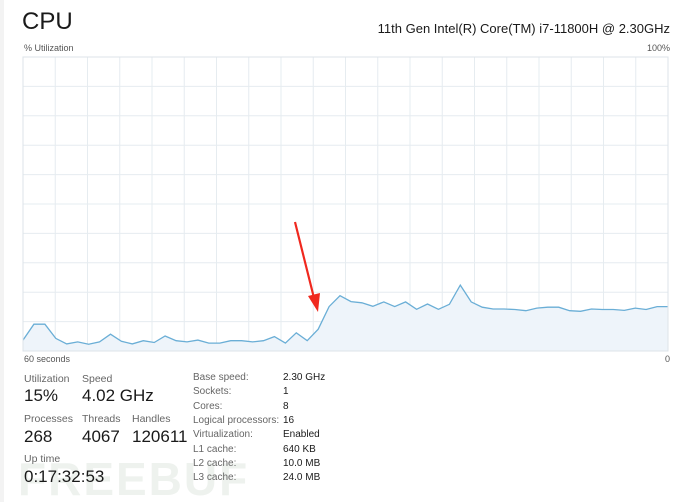 The width and height of the screenshot is (690, 502). I want to click on utilization-label: Utilization, so click(47, 379).